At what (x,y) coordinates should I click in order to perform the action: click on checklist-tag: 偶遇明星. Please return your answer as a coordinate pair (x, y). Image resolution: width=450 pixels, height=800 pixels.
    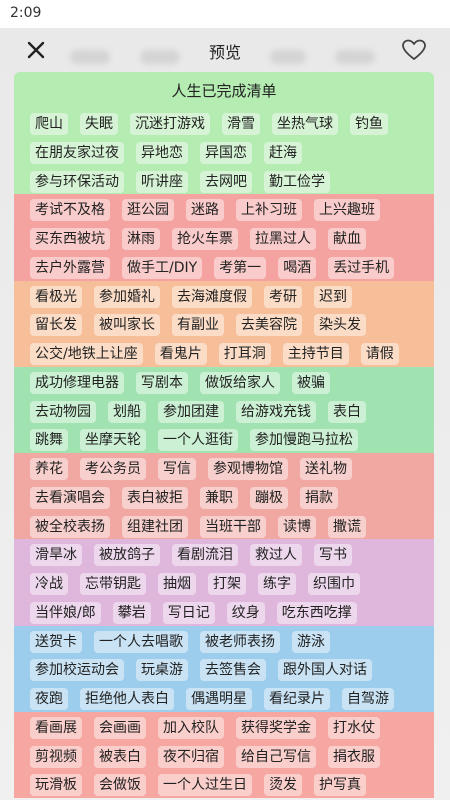
    Looking at the image, I should click on (219, 699).